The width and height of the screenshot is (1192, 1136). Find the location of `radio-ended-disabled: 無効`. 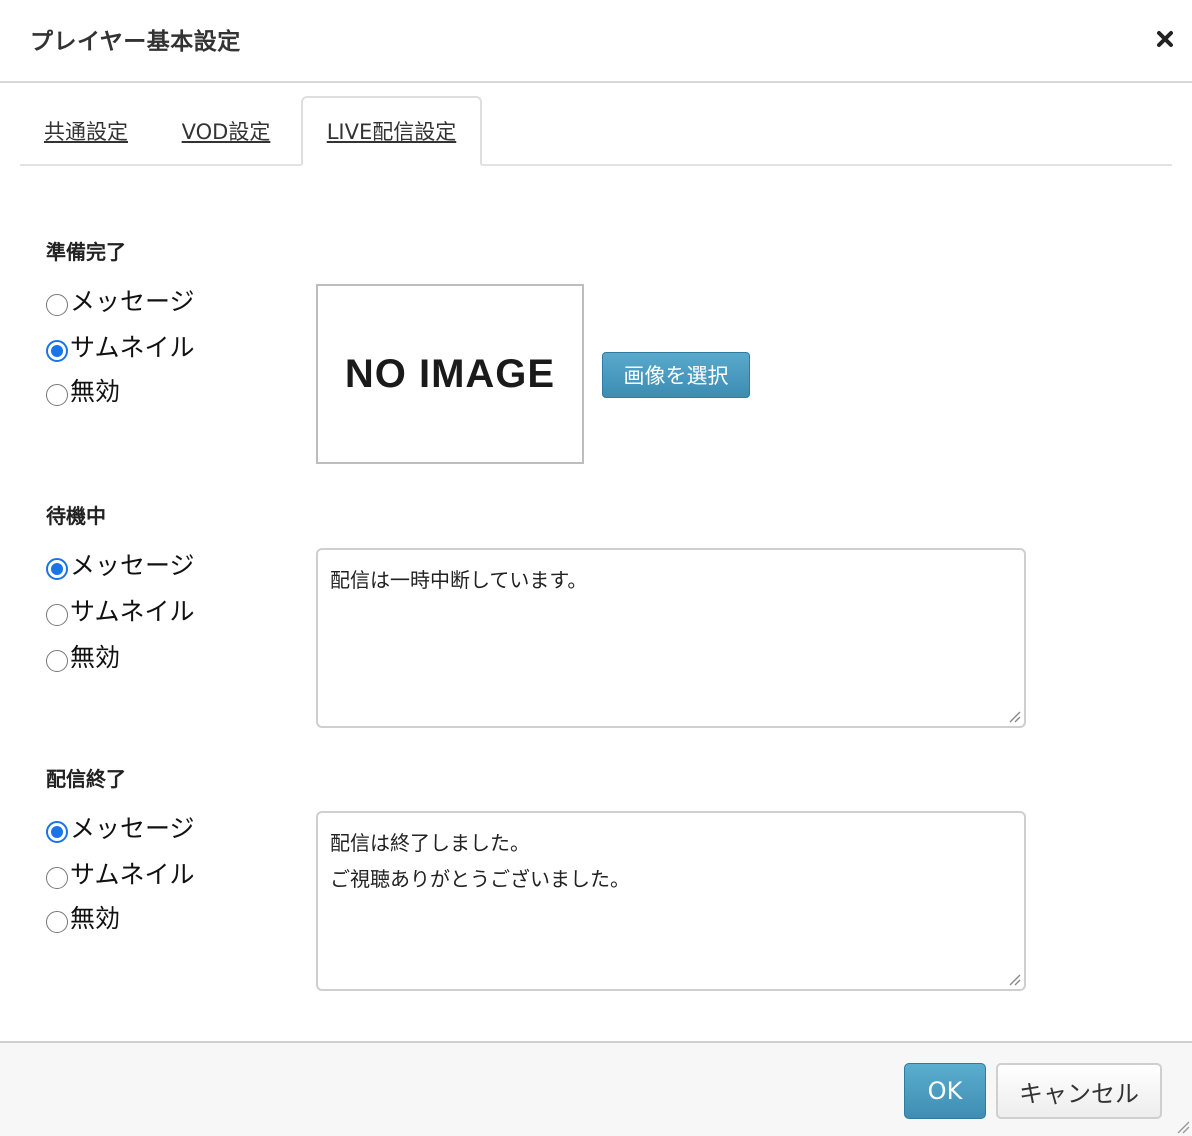

radio-ended-disabled: 無効 is located at coordinates (83, 917).